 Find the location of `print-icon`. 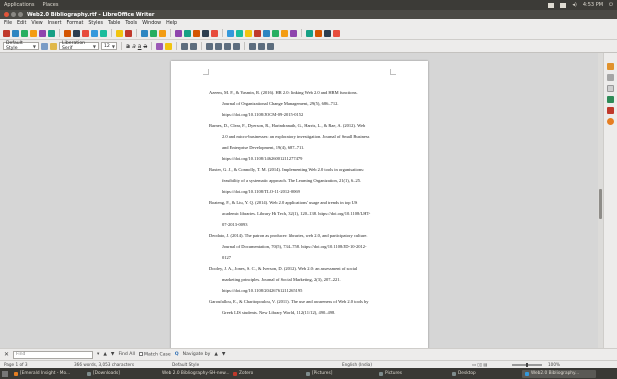

print-icon is located at coordinates (42, 33).